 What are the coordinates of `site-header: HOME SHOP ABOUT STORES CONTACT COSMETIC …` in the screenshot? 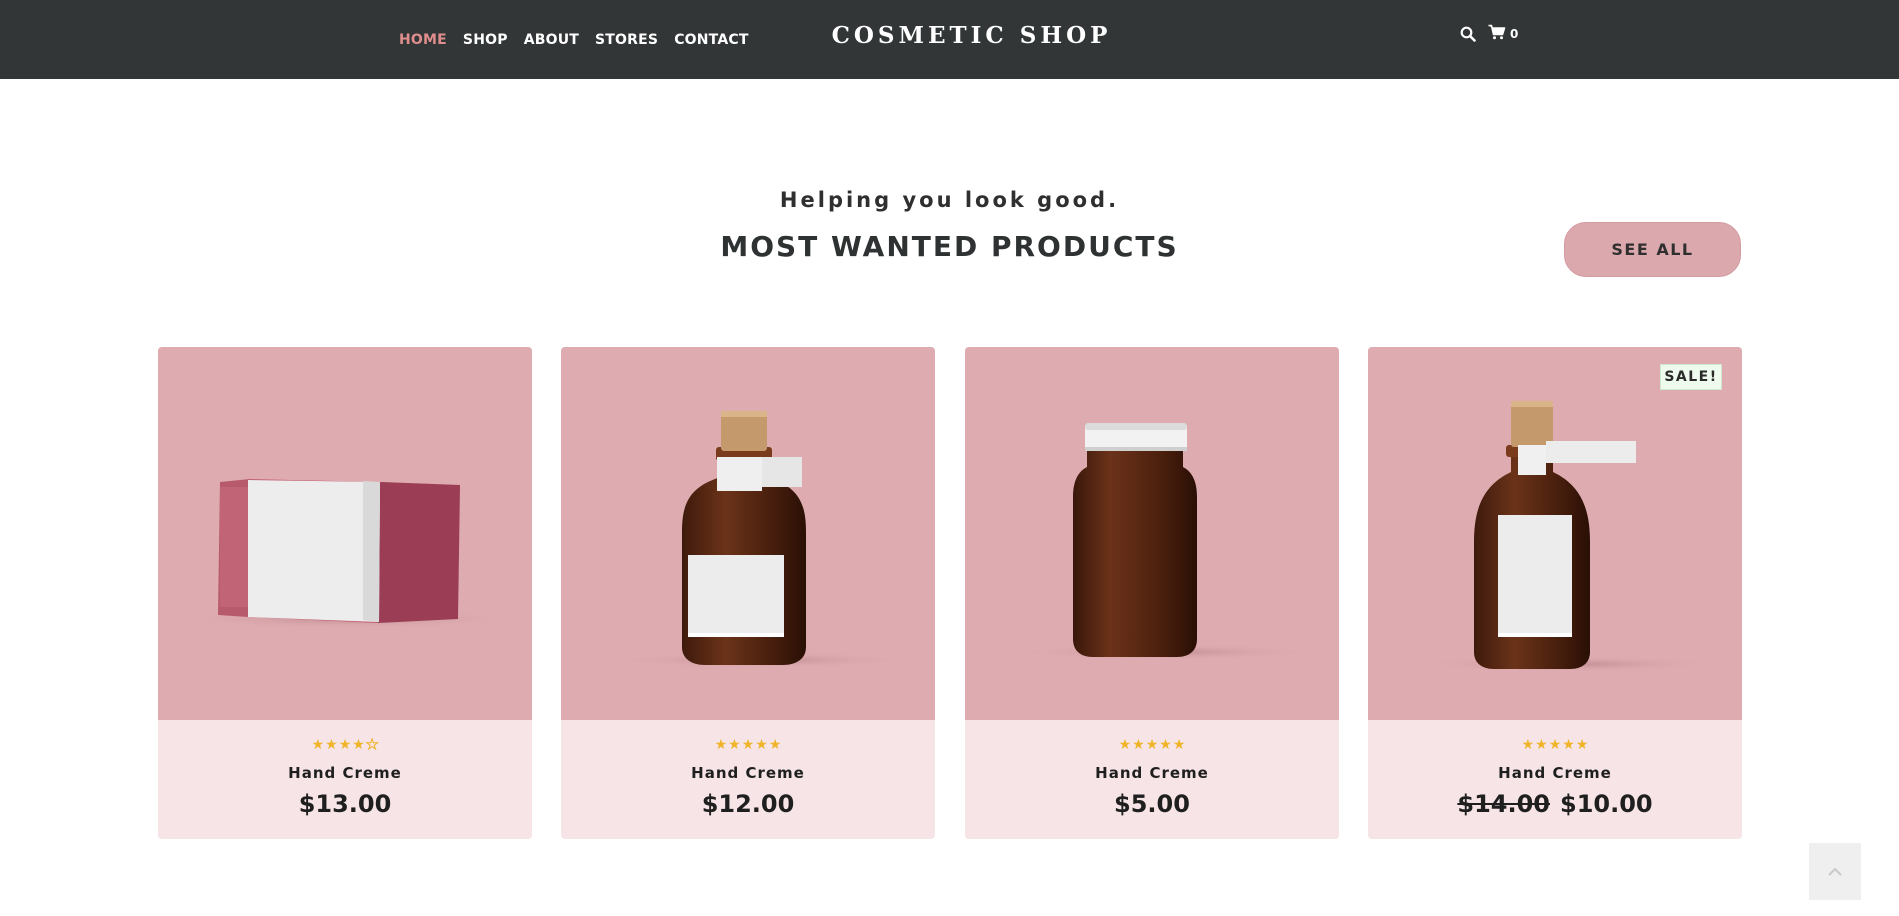 It's located at (949, 39).